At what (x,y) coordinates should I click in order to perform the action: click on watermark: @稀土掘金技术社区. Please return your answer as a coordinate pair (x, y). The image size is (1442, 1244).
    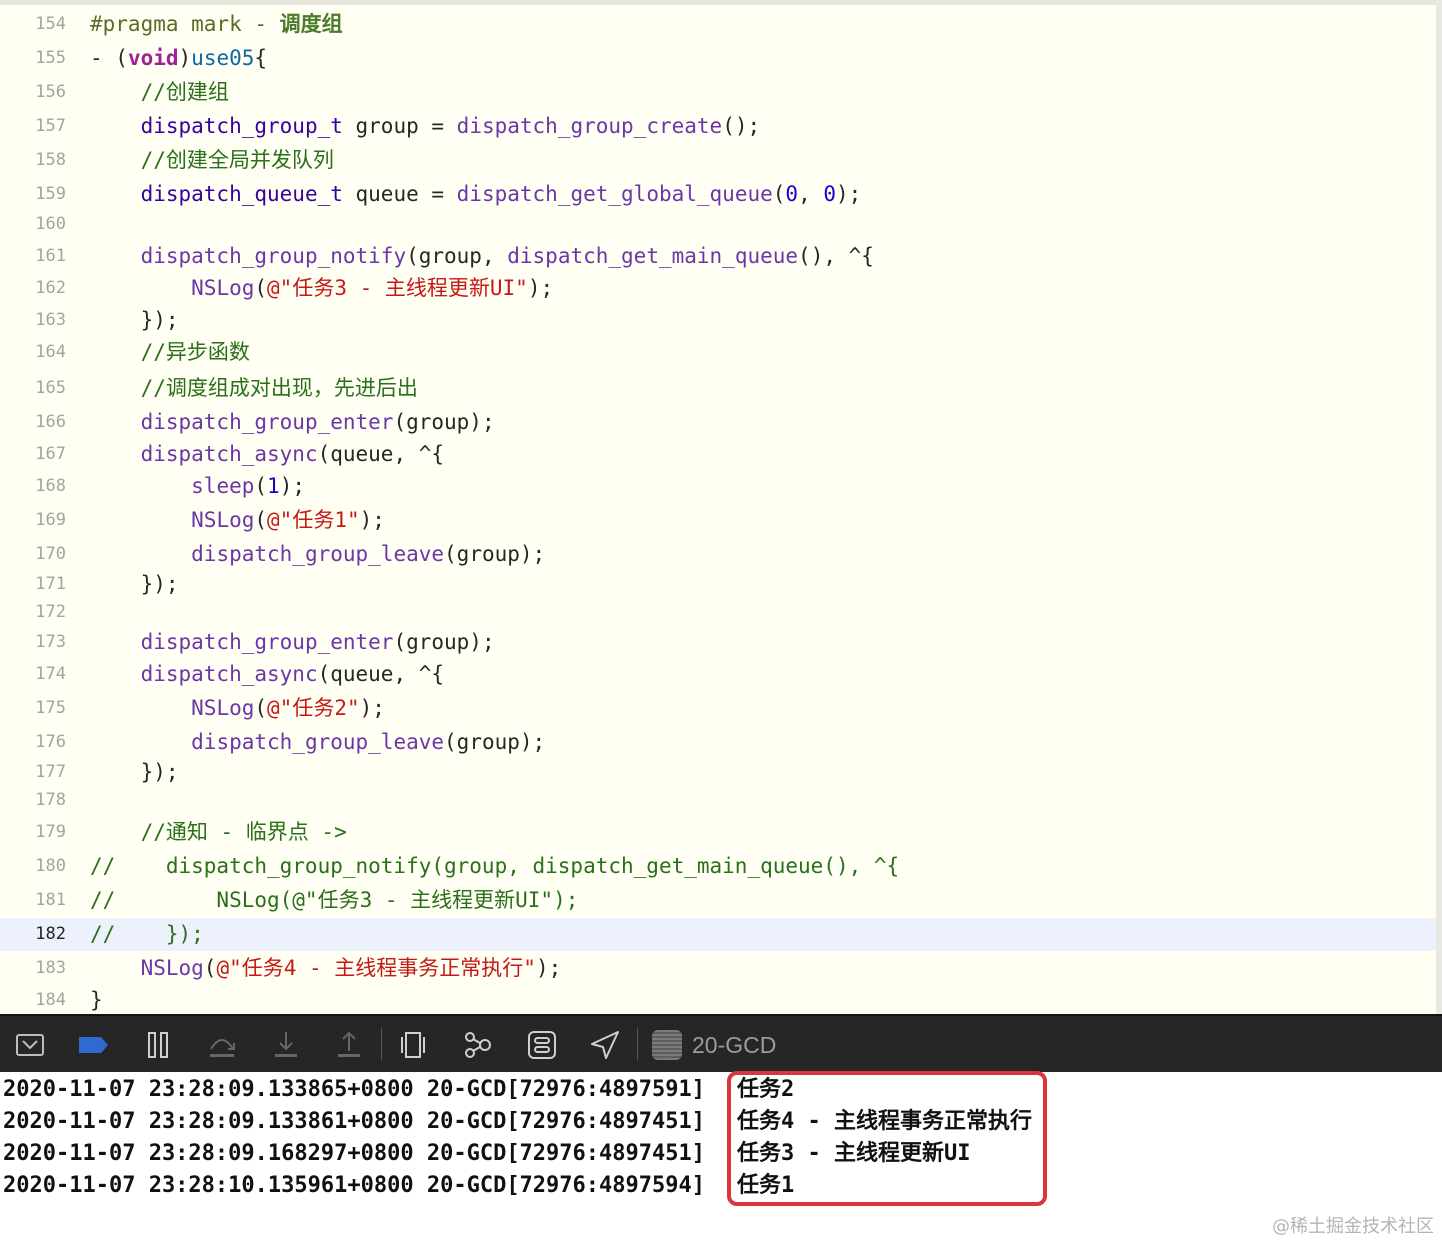
    Looking at the image, I should click on (1353, 1226).